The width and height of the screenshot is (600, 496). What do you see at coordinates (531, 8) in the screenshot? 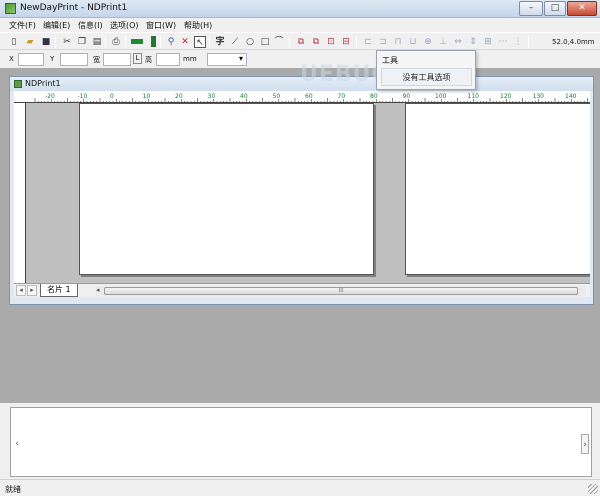
I see `minimize-button: –` at bounding box center [531, 8].